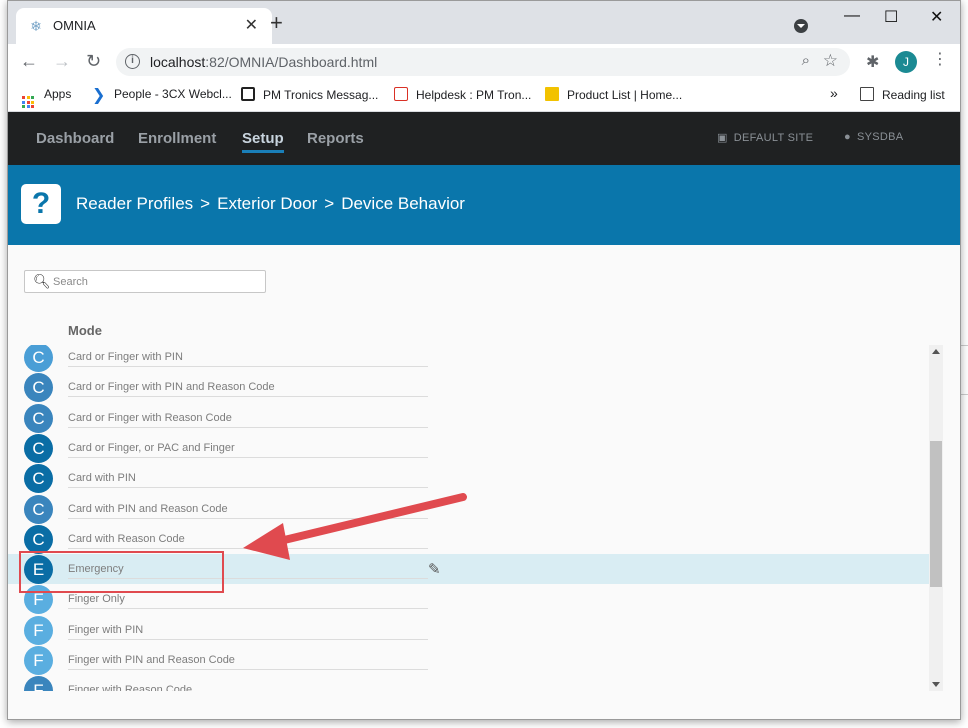 The image size is (968, 728). Describe the element at coordinates (468, 539) in the screenshot. I see `table-row: C Card with Reason Code` at that location.